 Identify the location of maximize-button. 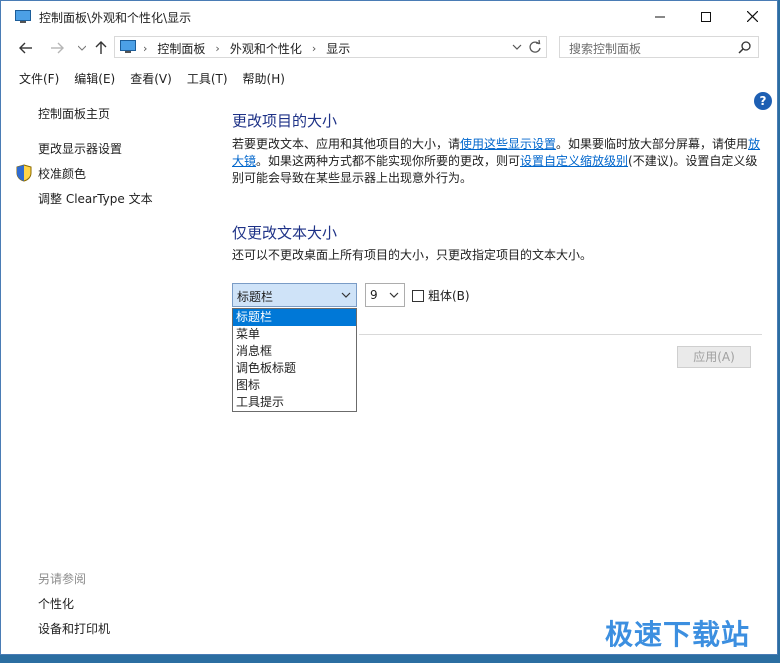
(706, 16).